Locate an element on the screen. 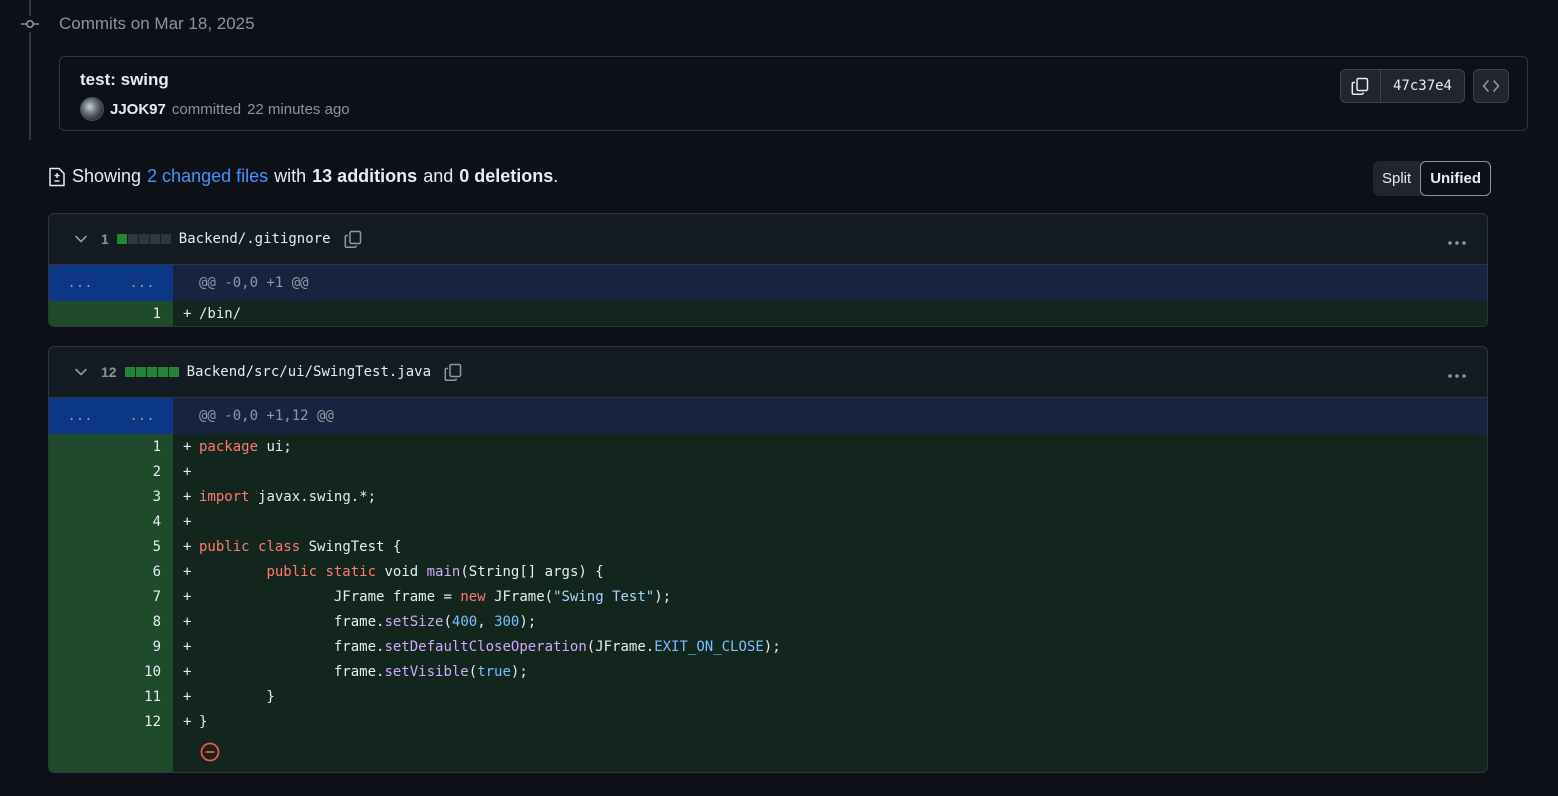 The width and height of the screenshot is (1558, 796). summary-period: . is located at coordinates (556, 176).